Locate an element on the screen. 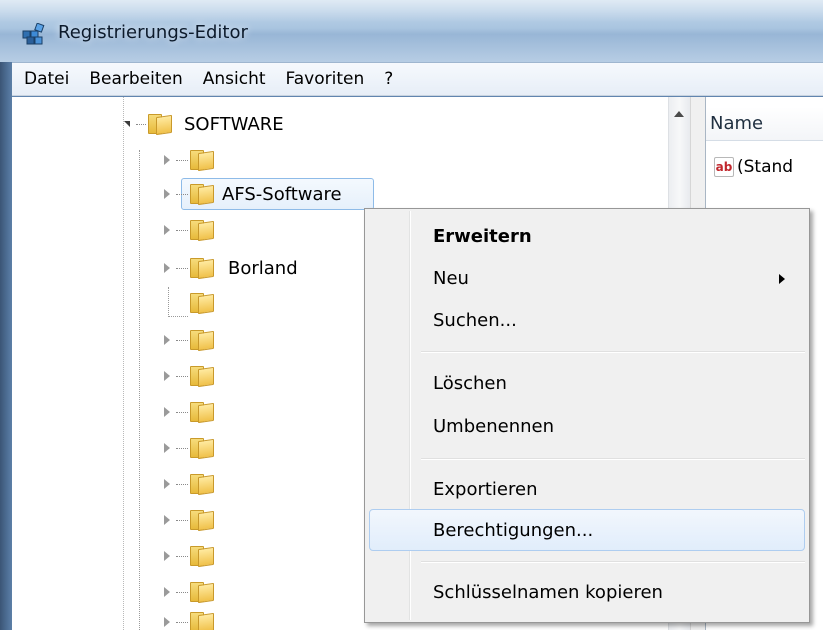  menu-item-neu: Neu is located at coordinates (587, 278).